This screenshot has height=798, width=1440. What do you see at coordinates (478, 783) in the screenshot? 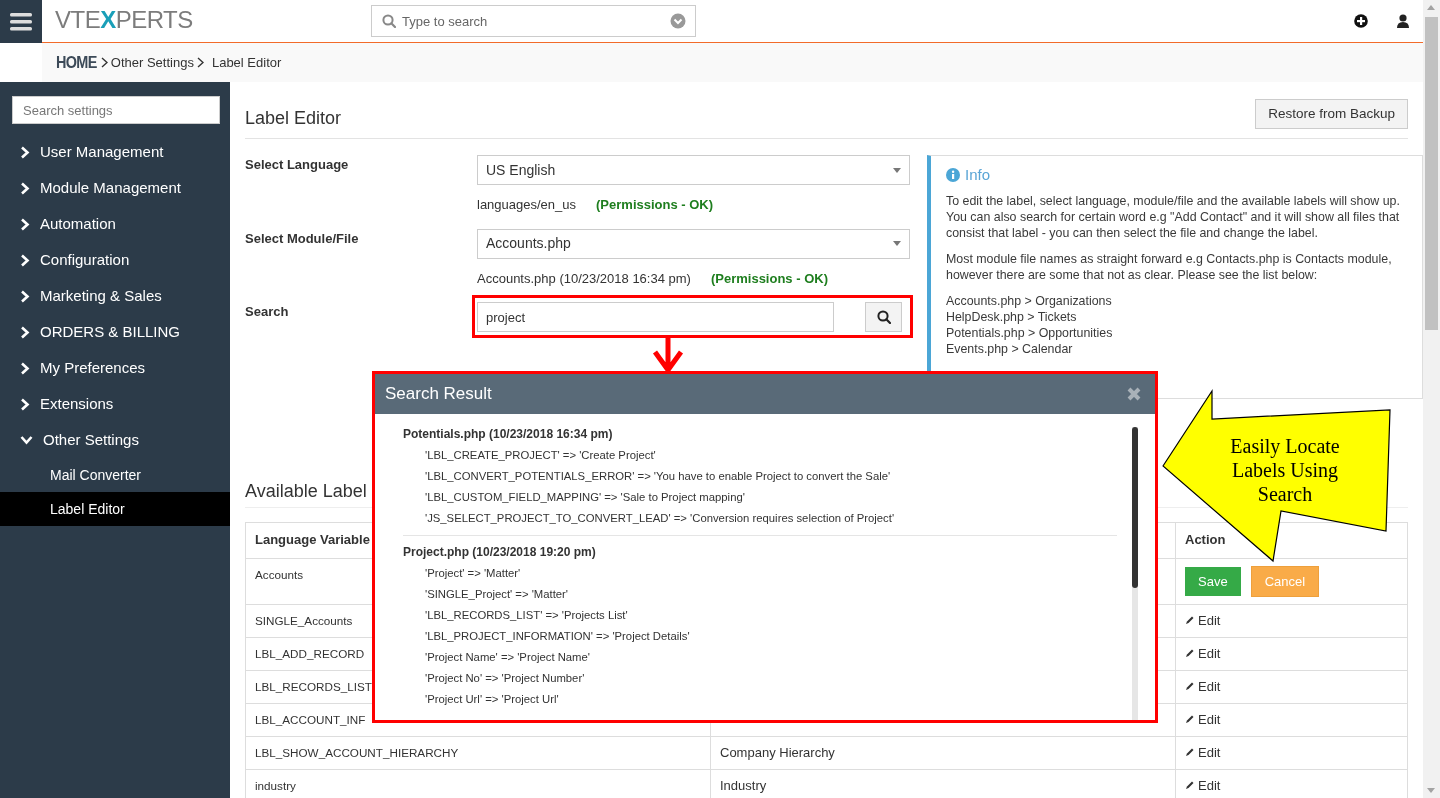
I see `table-cell: industry` at bounding box center [478, 783].